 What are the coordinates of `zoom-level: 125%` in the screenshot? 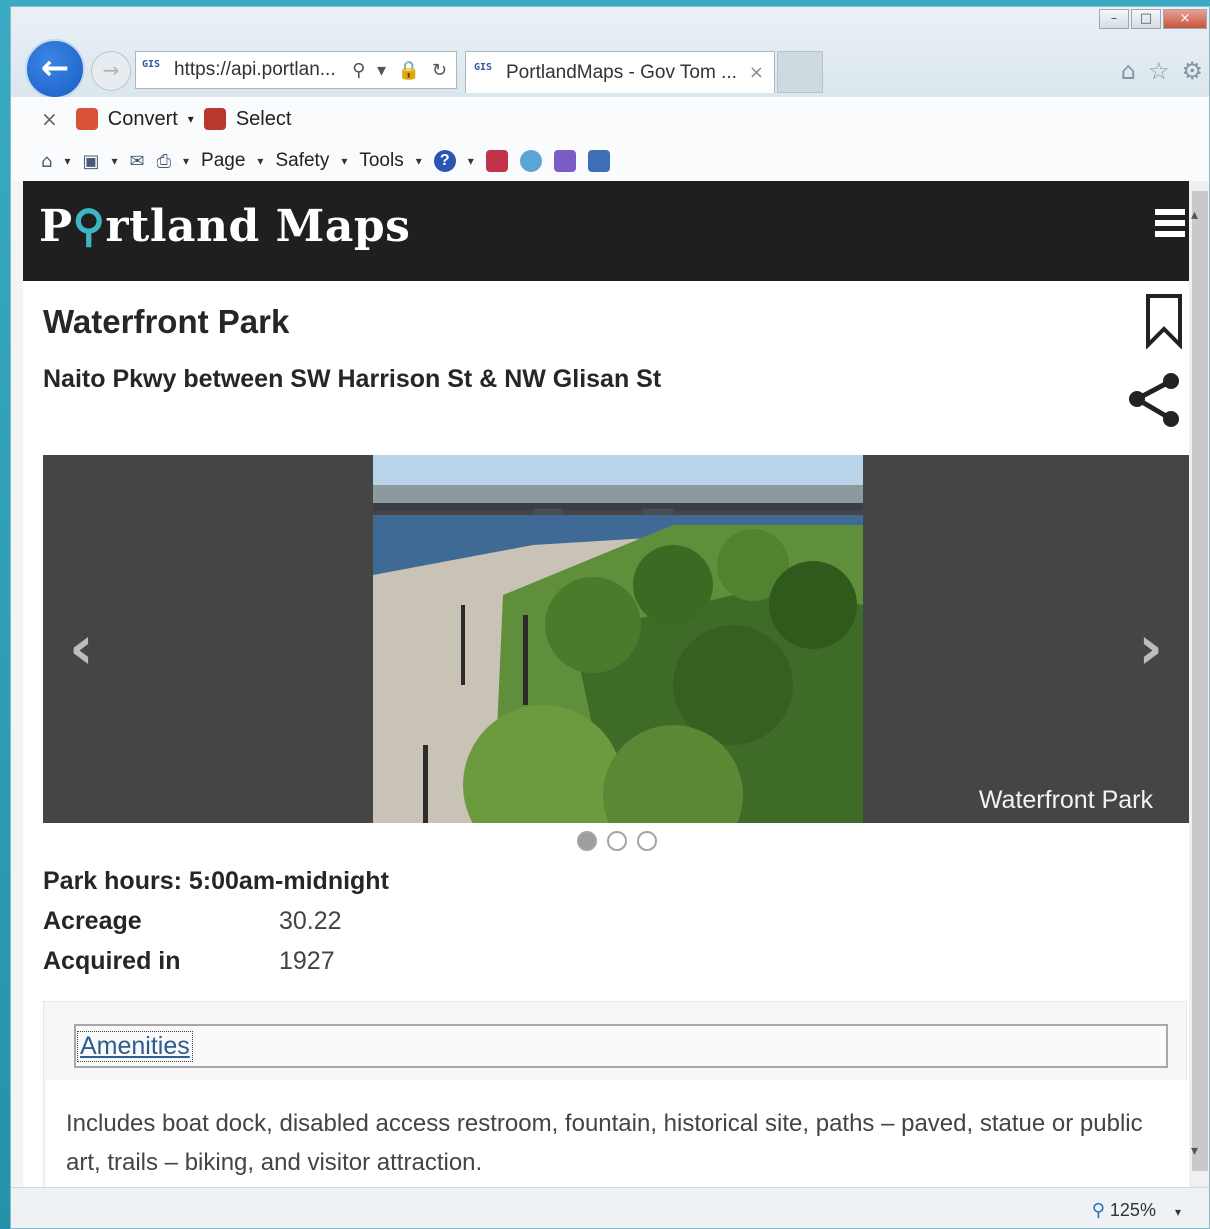 It's located at (1132, 1210).